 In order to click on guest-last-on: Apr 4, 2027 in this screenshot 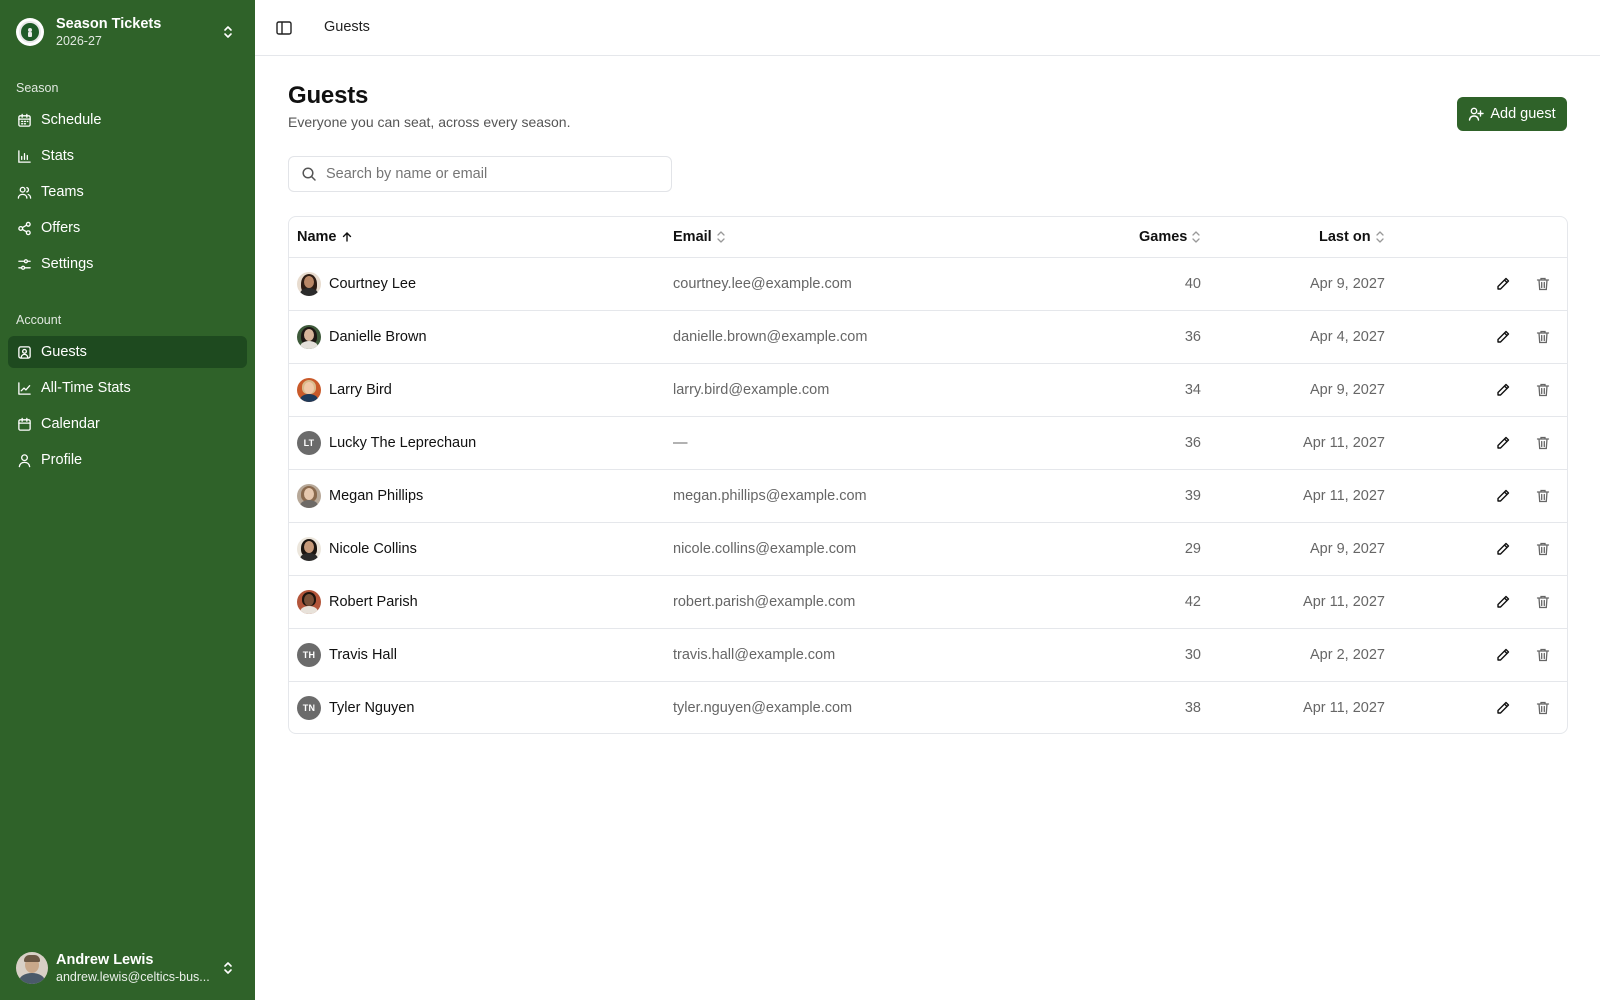, I will do `click(1347, 337)`.